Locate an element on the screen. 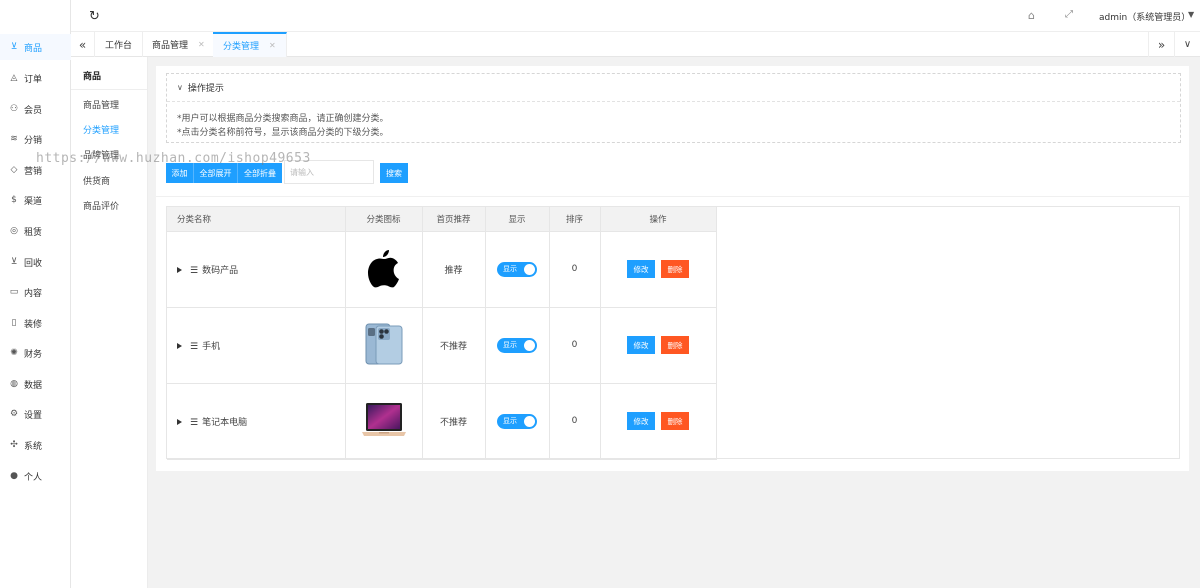 The width and height of the screenshot is (1200, 588). bell-icon: ◬ is located at coordinates (14, 78).